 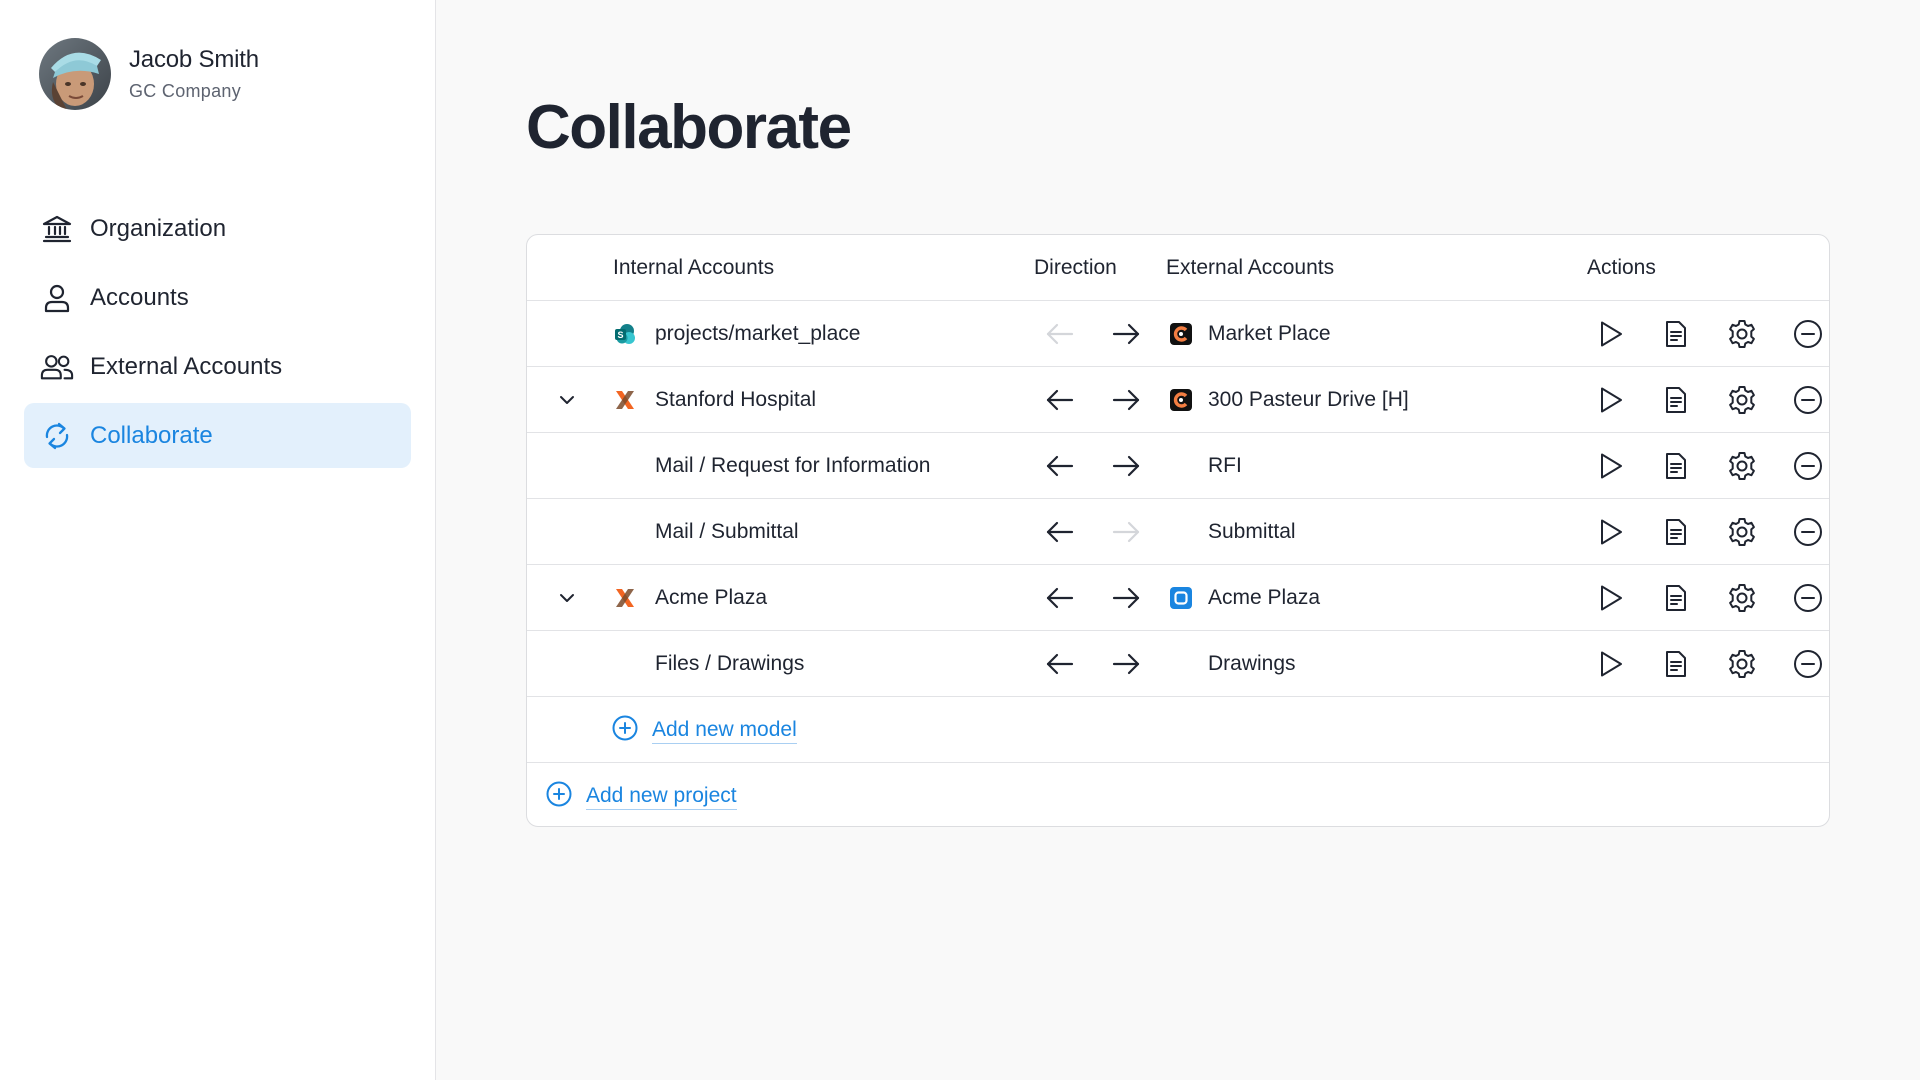 What do you see at coordinates (1178, 466) in the screenshot?
I see `table-row: Mail / Request for Information RFI` at bounding box center [1178, 466].